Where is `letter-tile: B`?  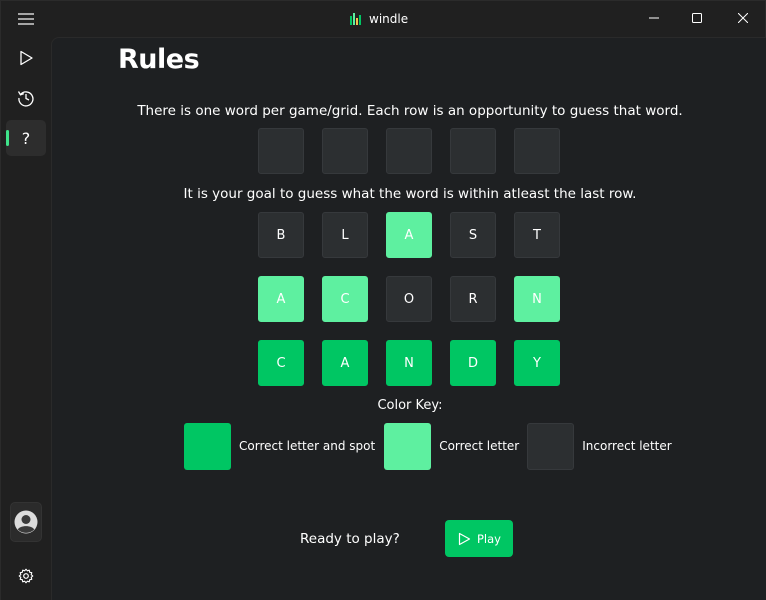
letter-tile: B is located at coordinates (281, 235).